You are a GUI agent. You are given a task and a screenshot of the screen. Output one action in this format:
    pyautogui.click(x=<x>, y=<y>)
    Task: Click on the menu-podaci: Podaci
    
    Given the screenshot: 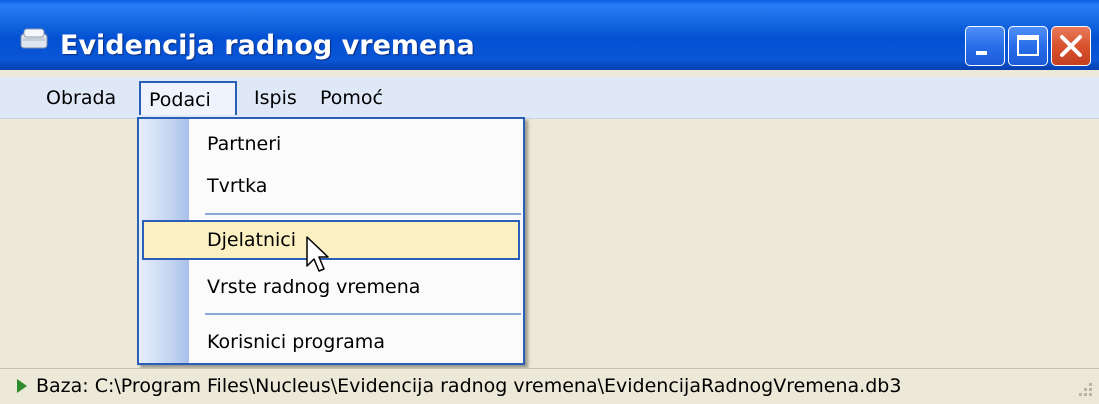 What is the action you would take?
    pyautogui.click(x=188, y=98)
    